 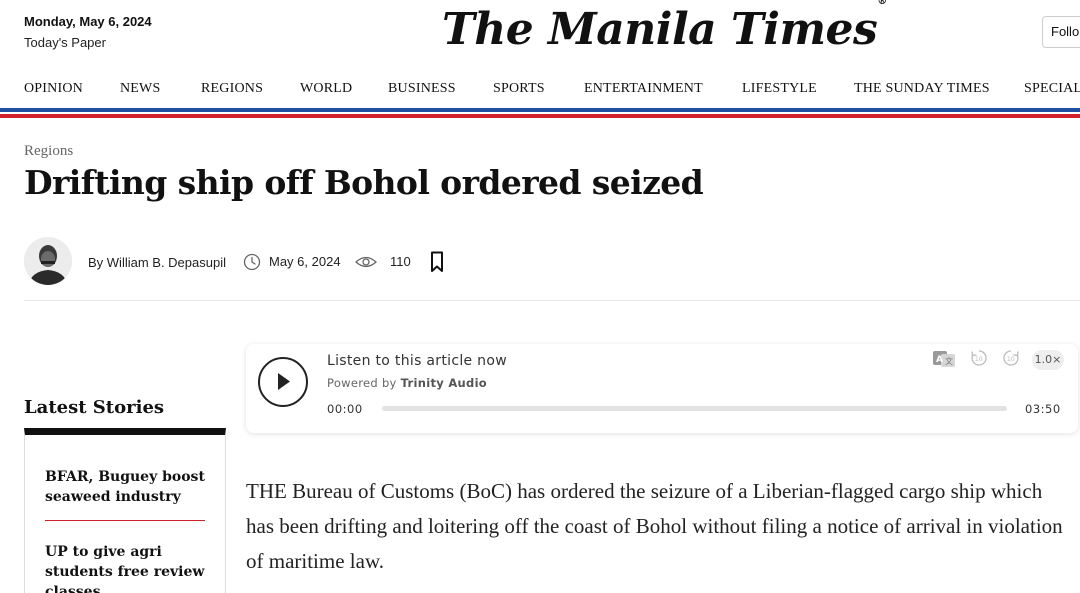 I want to click on nav-item-entertainment: ENTERTAINMENT, so click(x=643, y=89).